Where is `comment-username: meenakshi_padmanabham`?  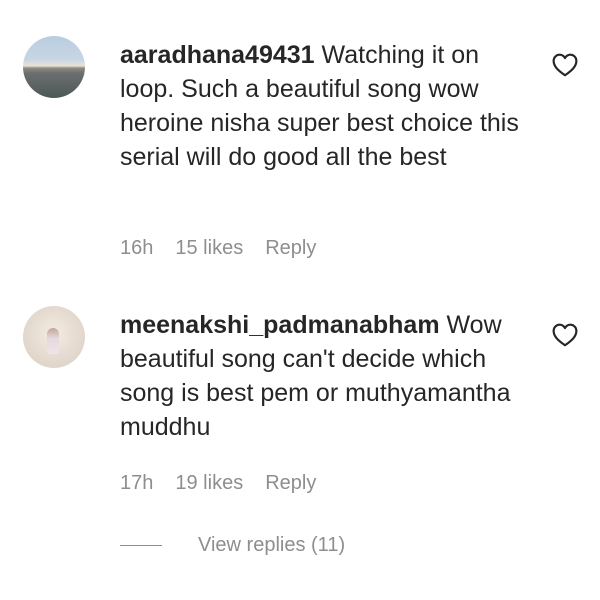 comment-username: meenakshi_padmanabham is located at coordinates (280, 325).